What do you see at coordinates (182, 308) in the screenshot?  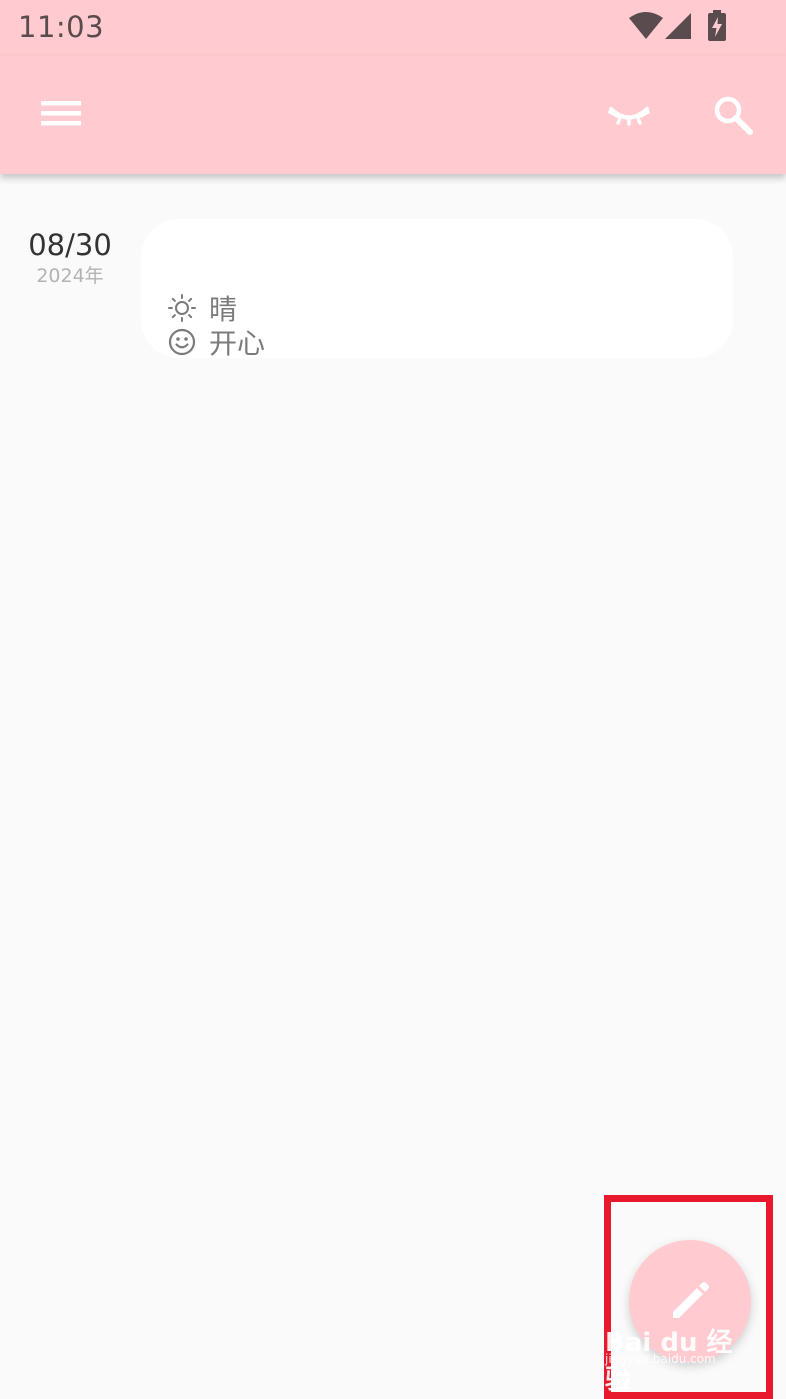 I see `sun-icon` at bounding box center [182, 308].